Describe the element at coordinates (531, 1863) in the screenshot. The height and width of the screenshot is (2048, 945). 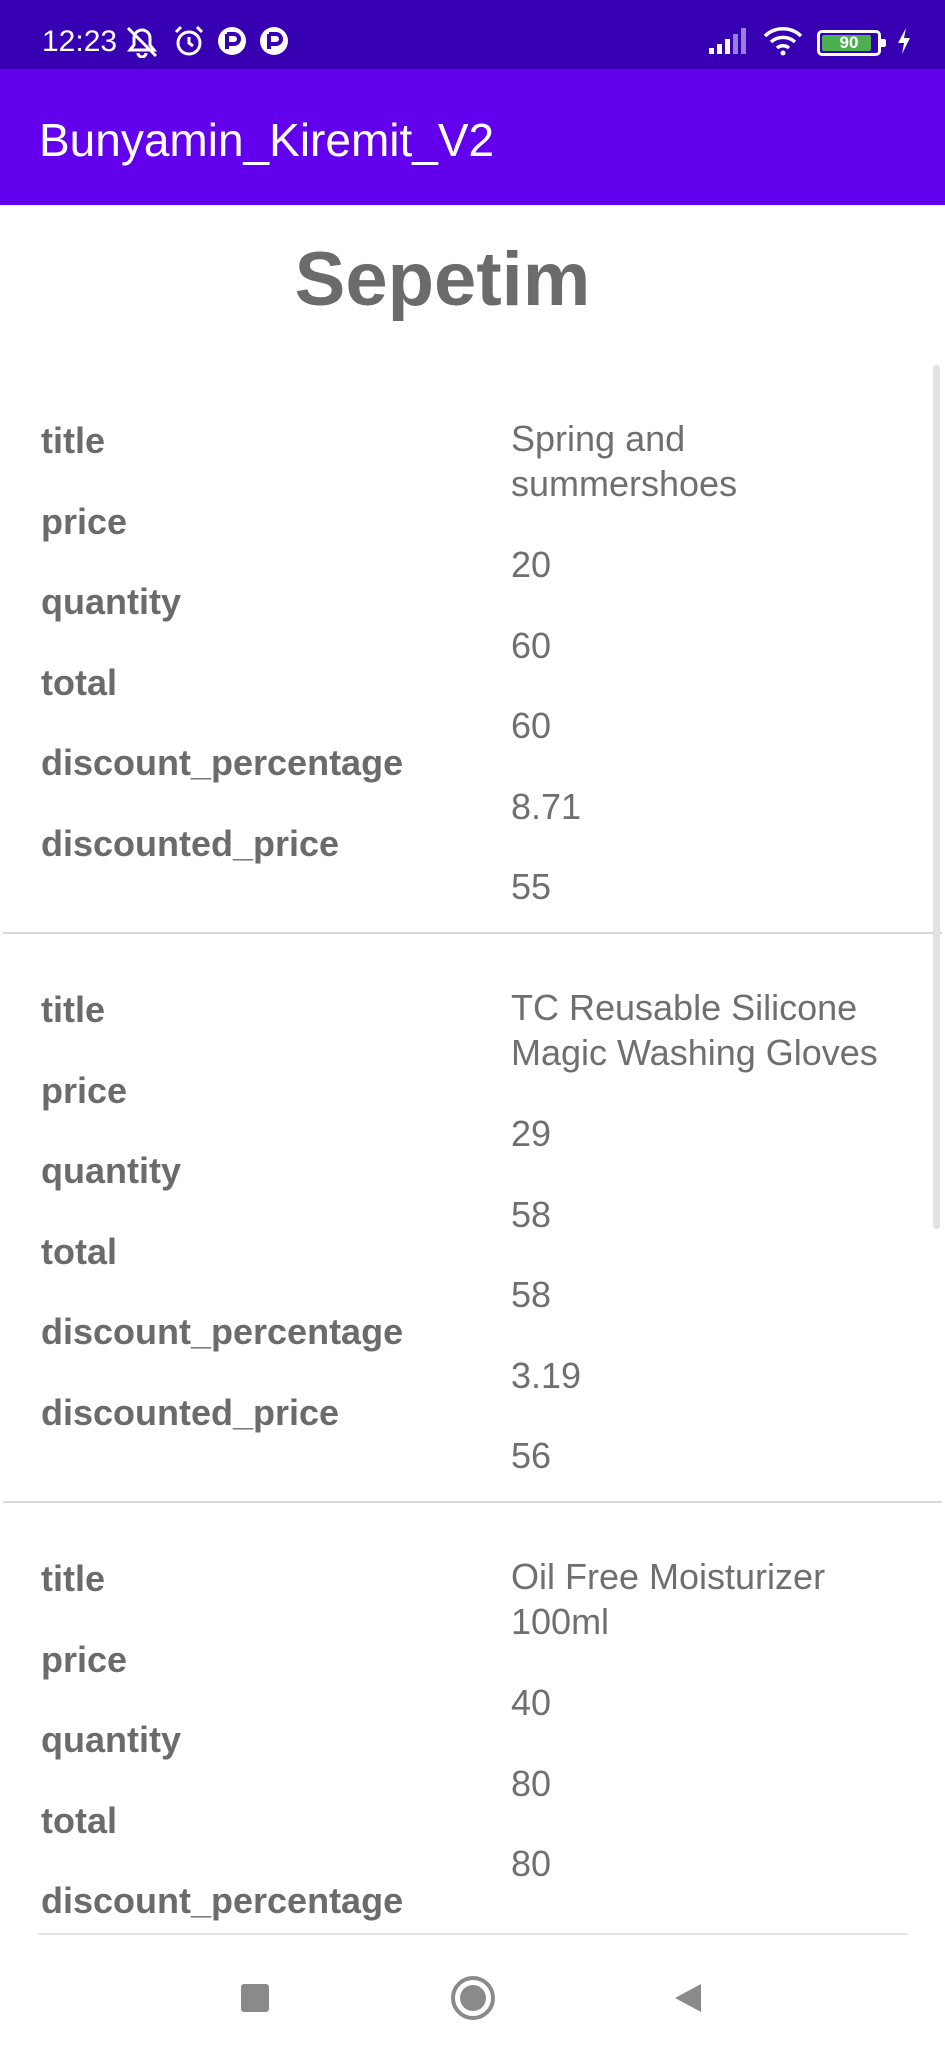
I see `total-value: 80` at that location.